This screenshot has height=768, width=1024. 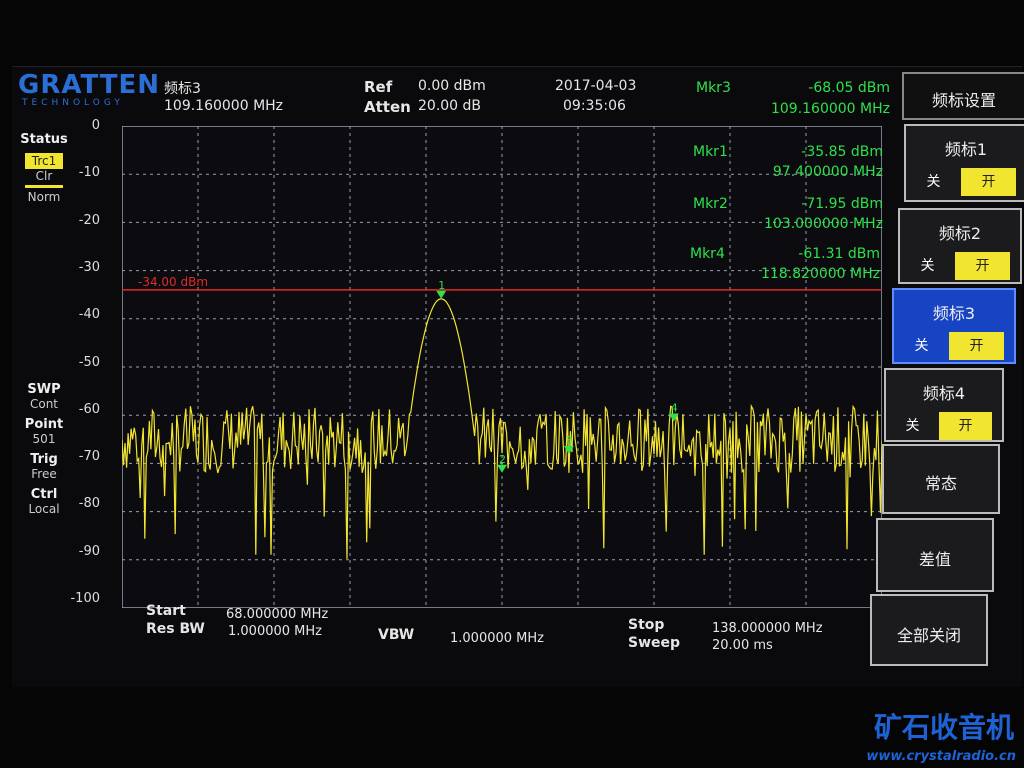 What do you see at coordinates (963, 100) in the screenshot?
I see `softkey-title-text: 频标设置` at bounding box center [963, 100].